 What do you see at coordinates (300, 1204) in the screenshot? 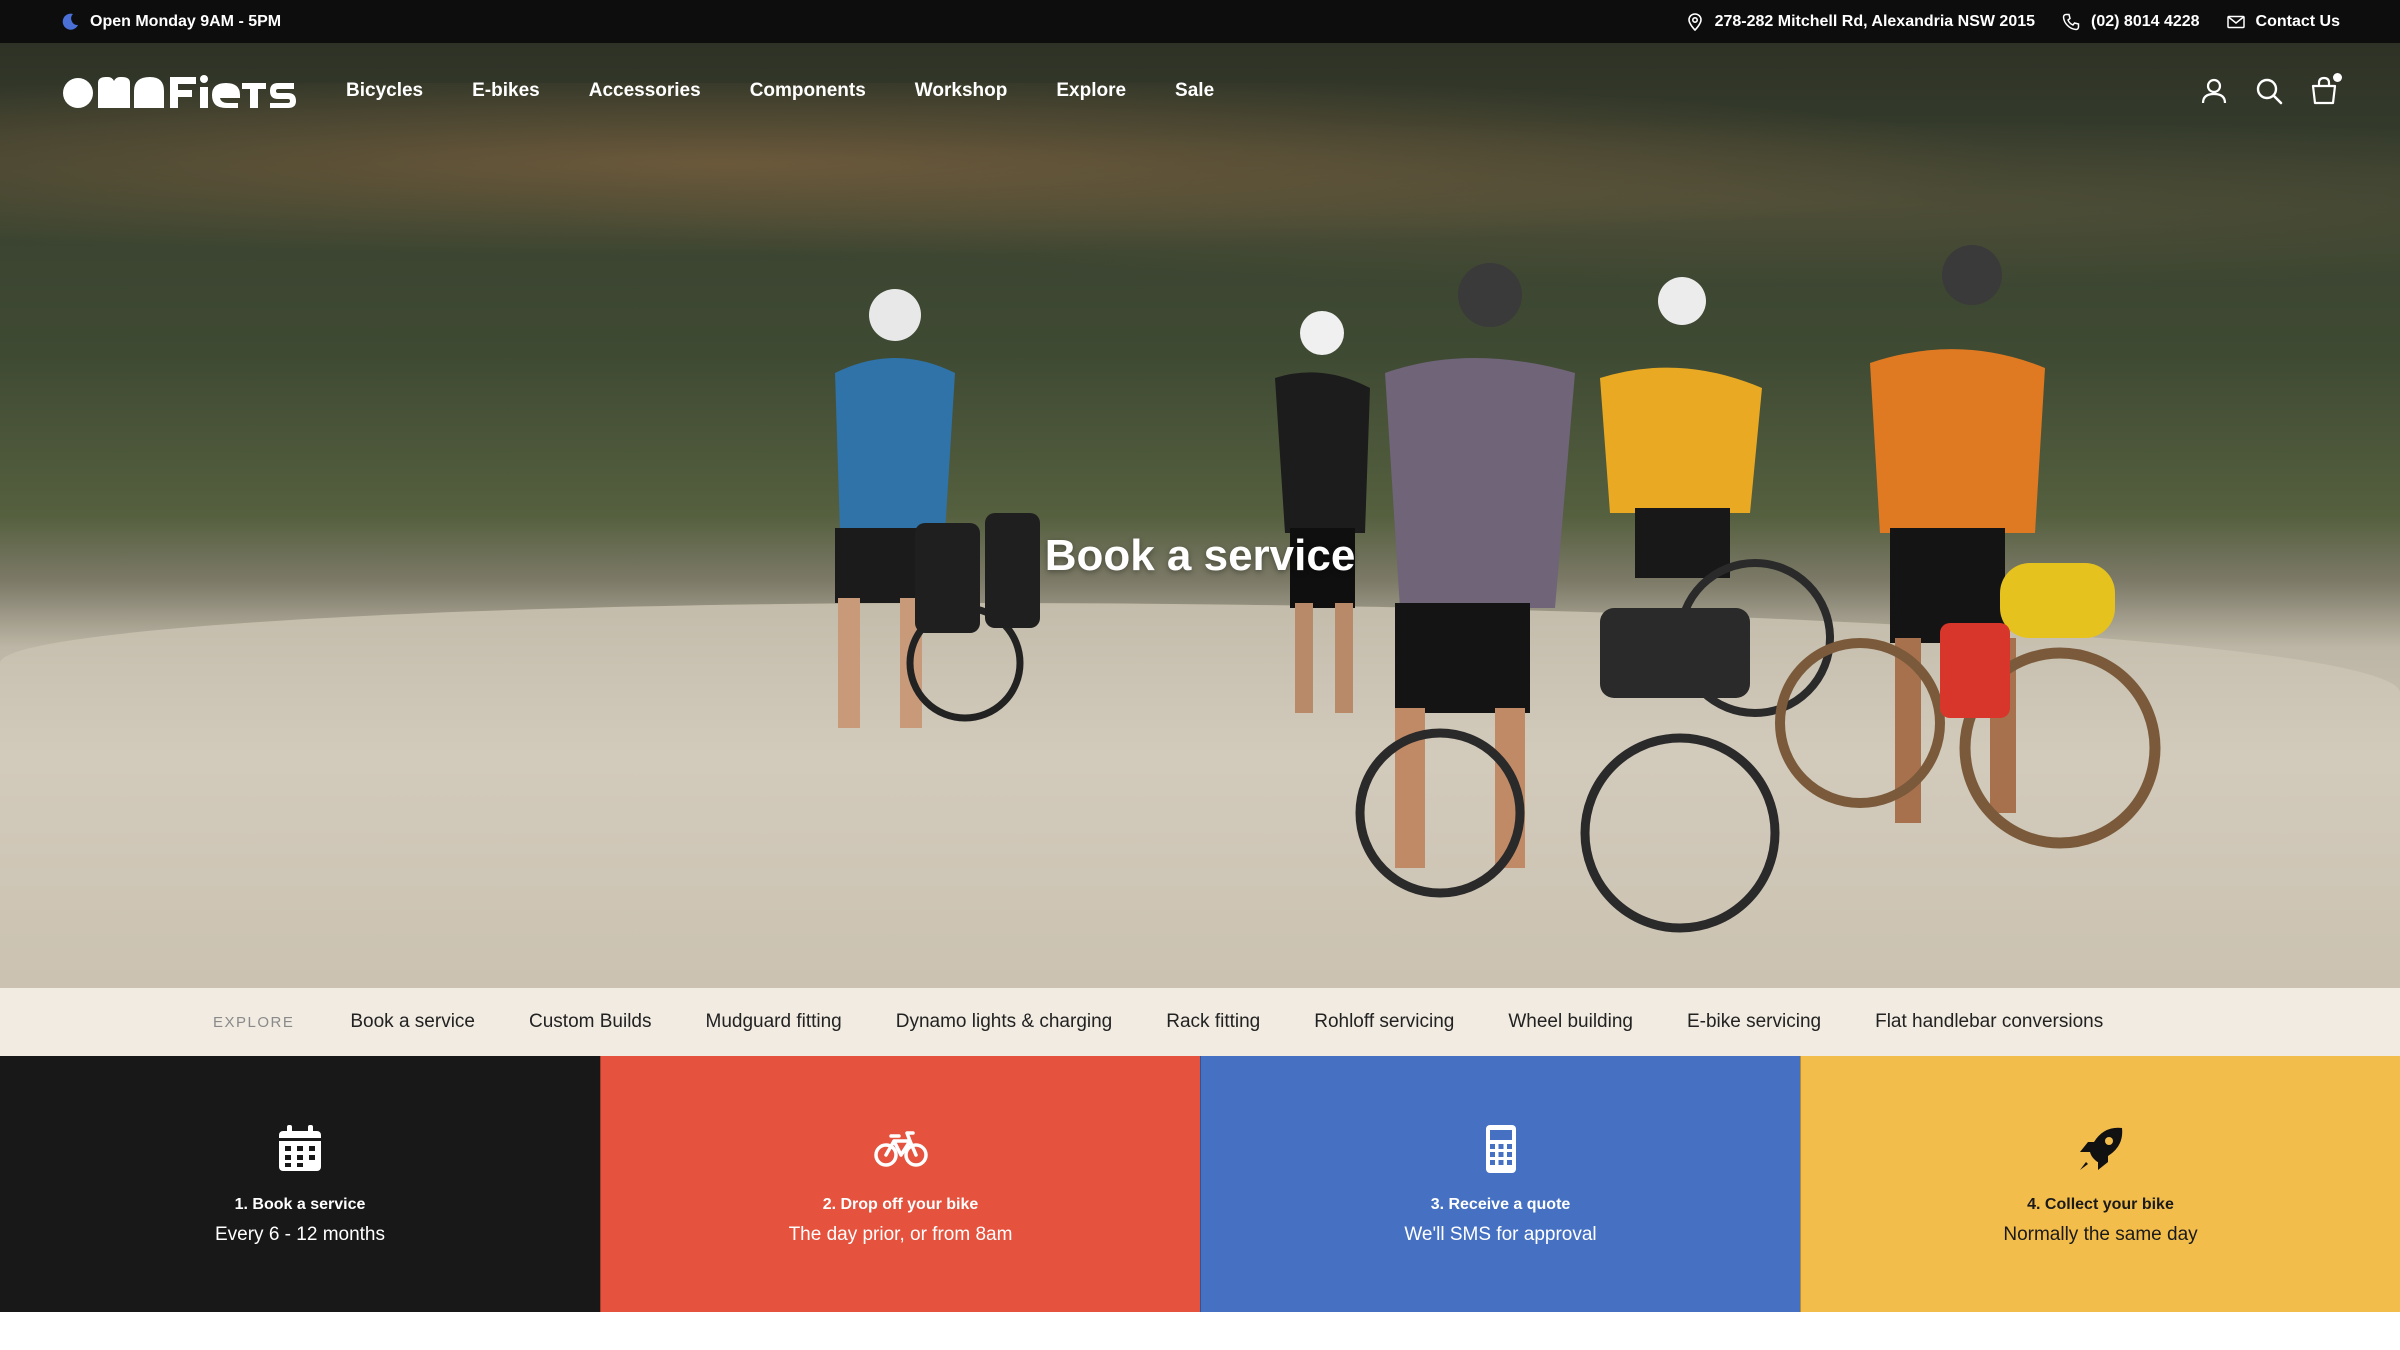
I see `step-title: 1. Book a service` at bounding box center [300, 1204].